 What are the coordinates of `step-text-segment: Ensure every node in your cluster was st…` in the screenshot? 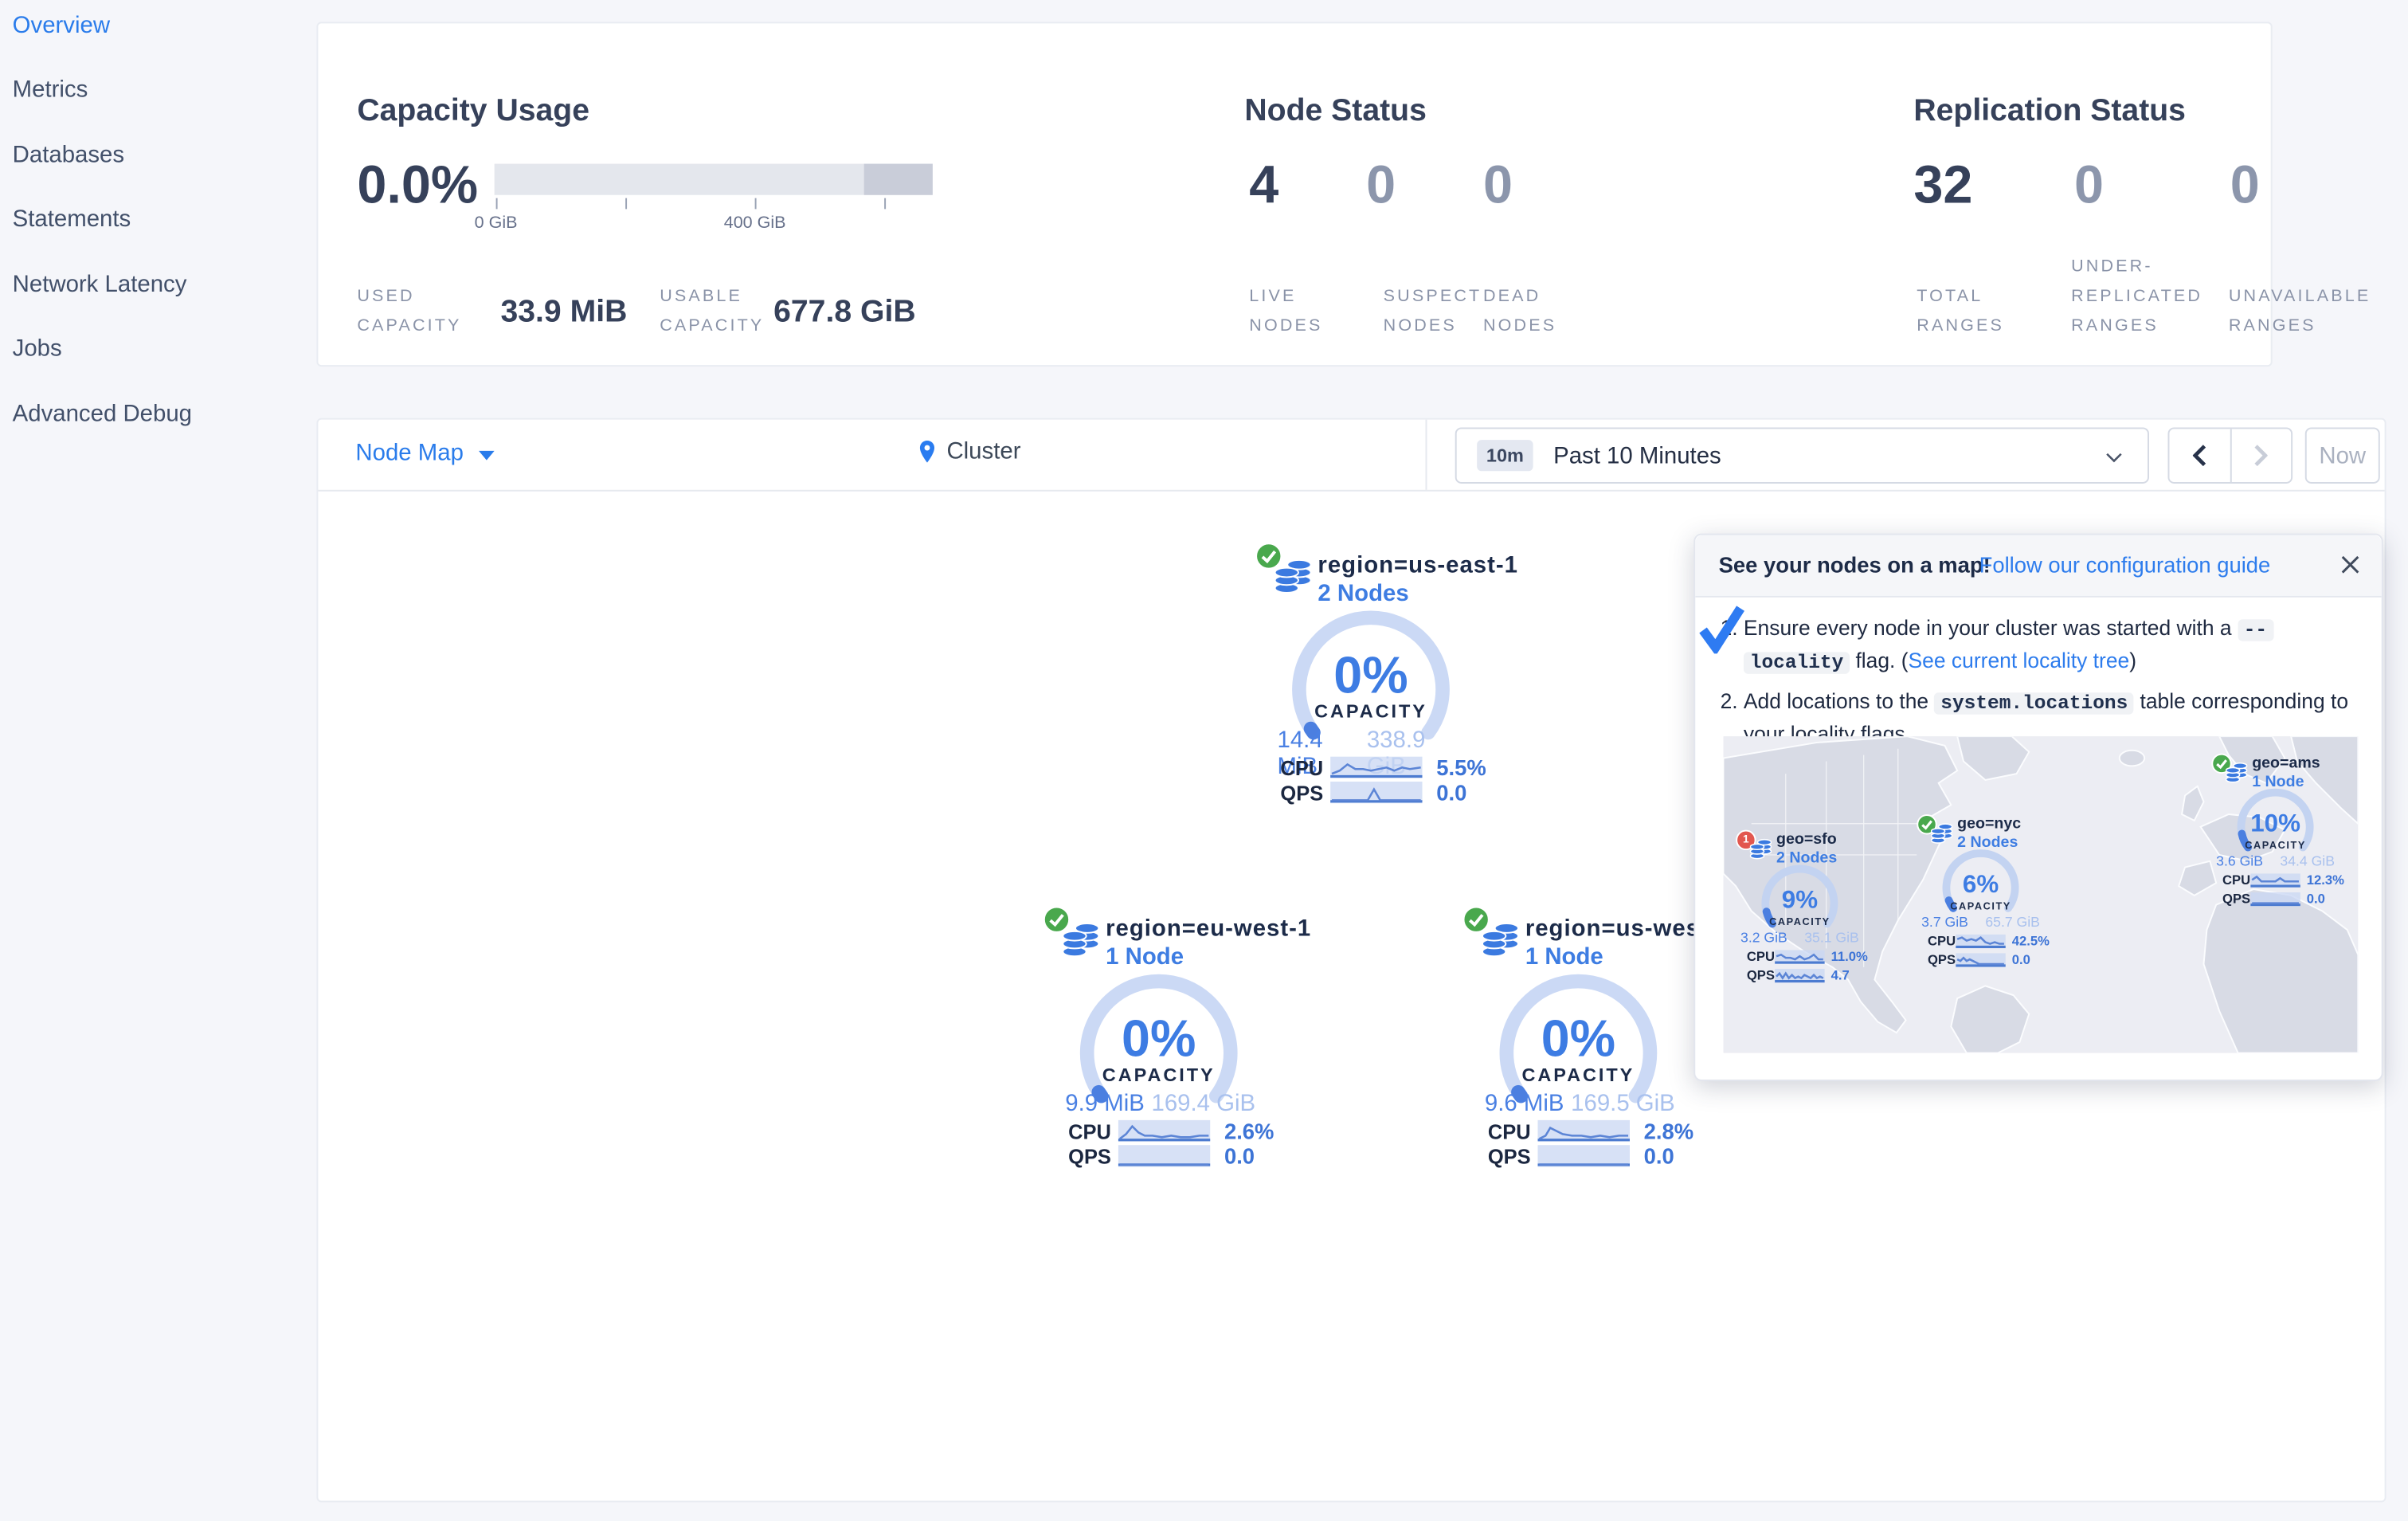 It's located at (1991, 628).